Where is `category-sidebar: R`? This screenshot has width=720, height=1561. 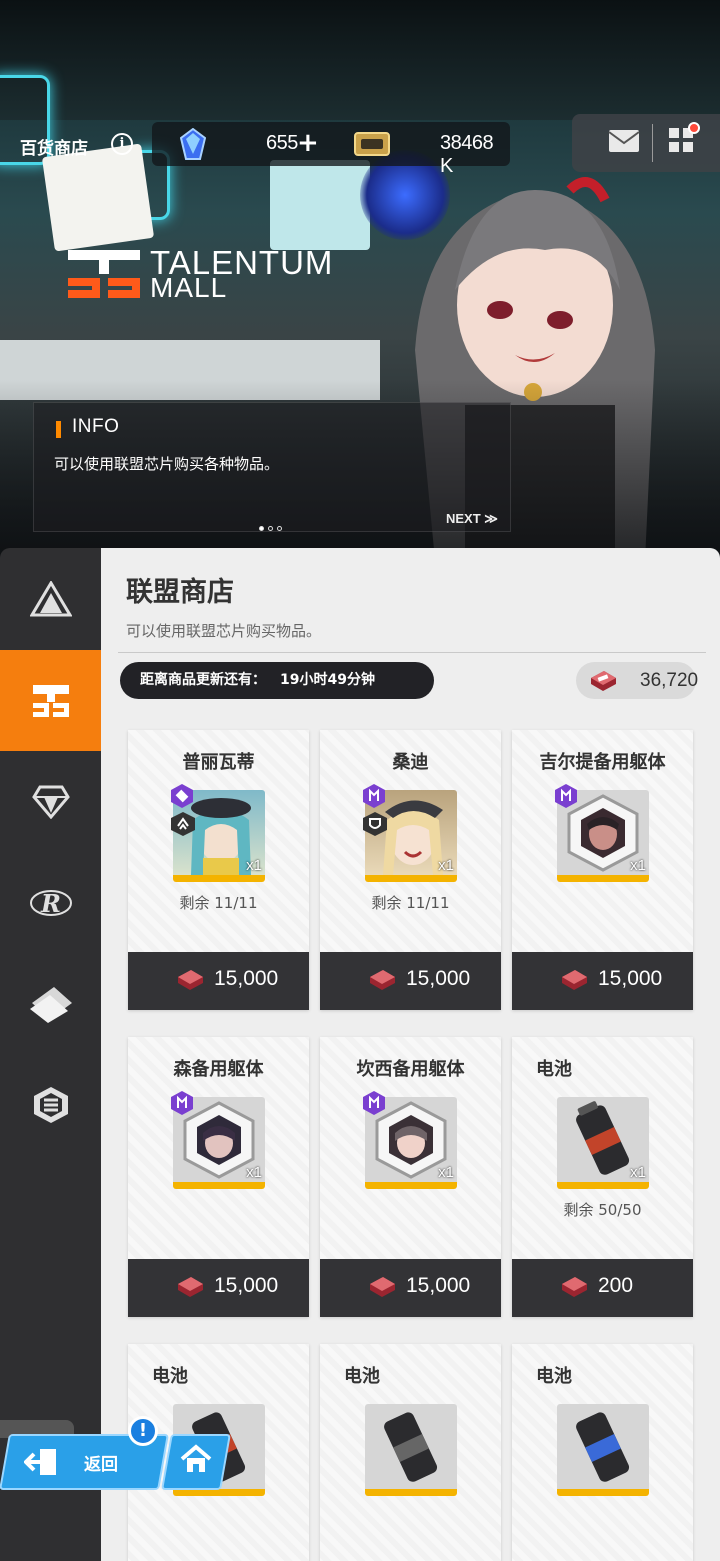
category-sidebar: R is located at coordinates (56, 1054).